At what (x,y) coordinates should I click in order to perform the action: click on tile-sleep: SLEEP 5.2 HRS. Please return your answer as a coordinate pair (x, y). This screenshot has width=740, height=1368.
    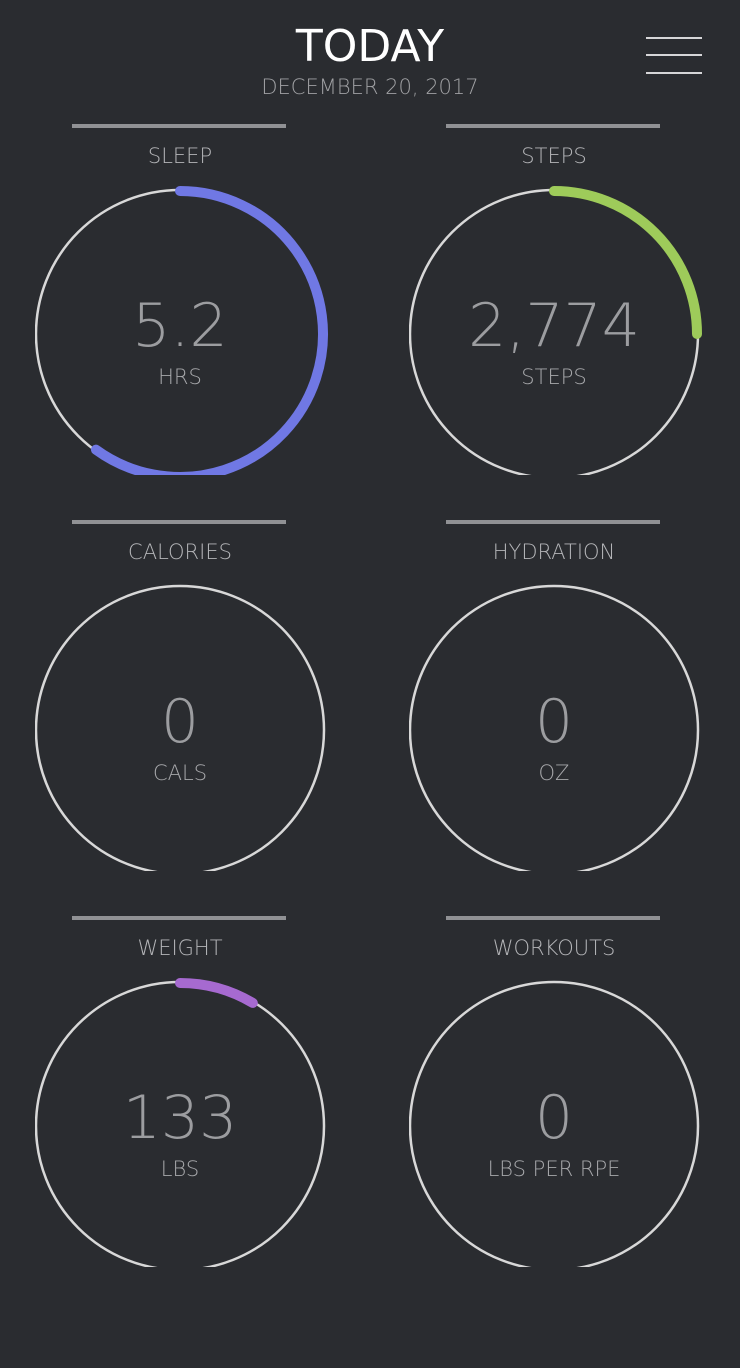
    Looking at the image, I should click on (190, 314).